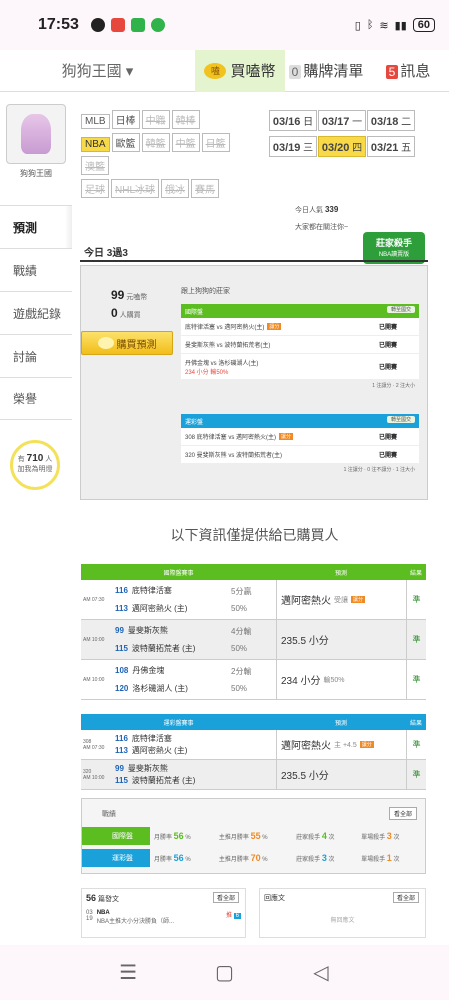 The height and width of the screenshot is (1000, 449). What do you see at coordinates (300, 345) in the screenshot?
I see `intl-line-row: 曼斐斯灰熊 vs 波特蘭拓荒者(主) 已開賽` at bounding box center [300, 345].